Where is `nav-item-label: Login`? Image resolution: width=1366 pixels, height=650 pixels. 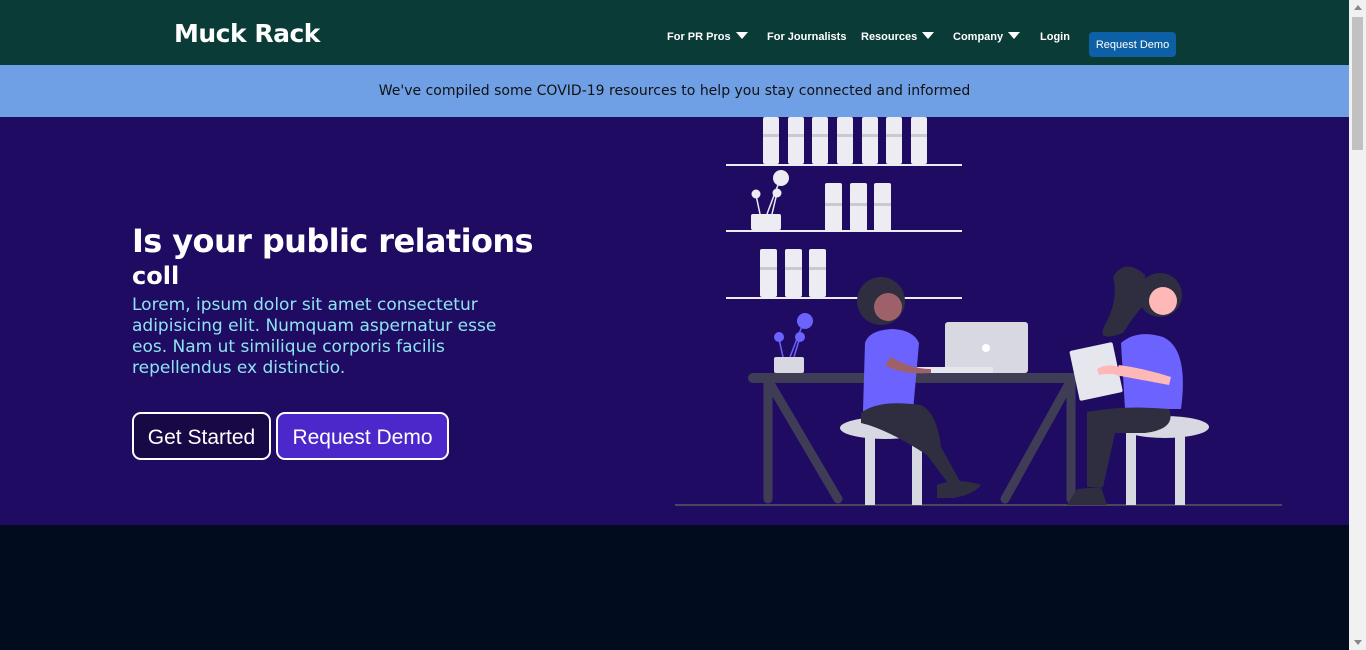
nav-item-label: Login is located at coordinates (1055, 37).